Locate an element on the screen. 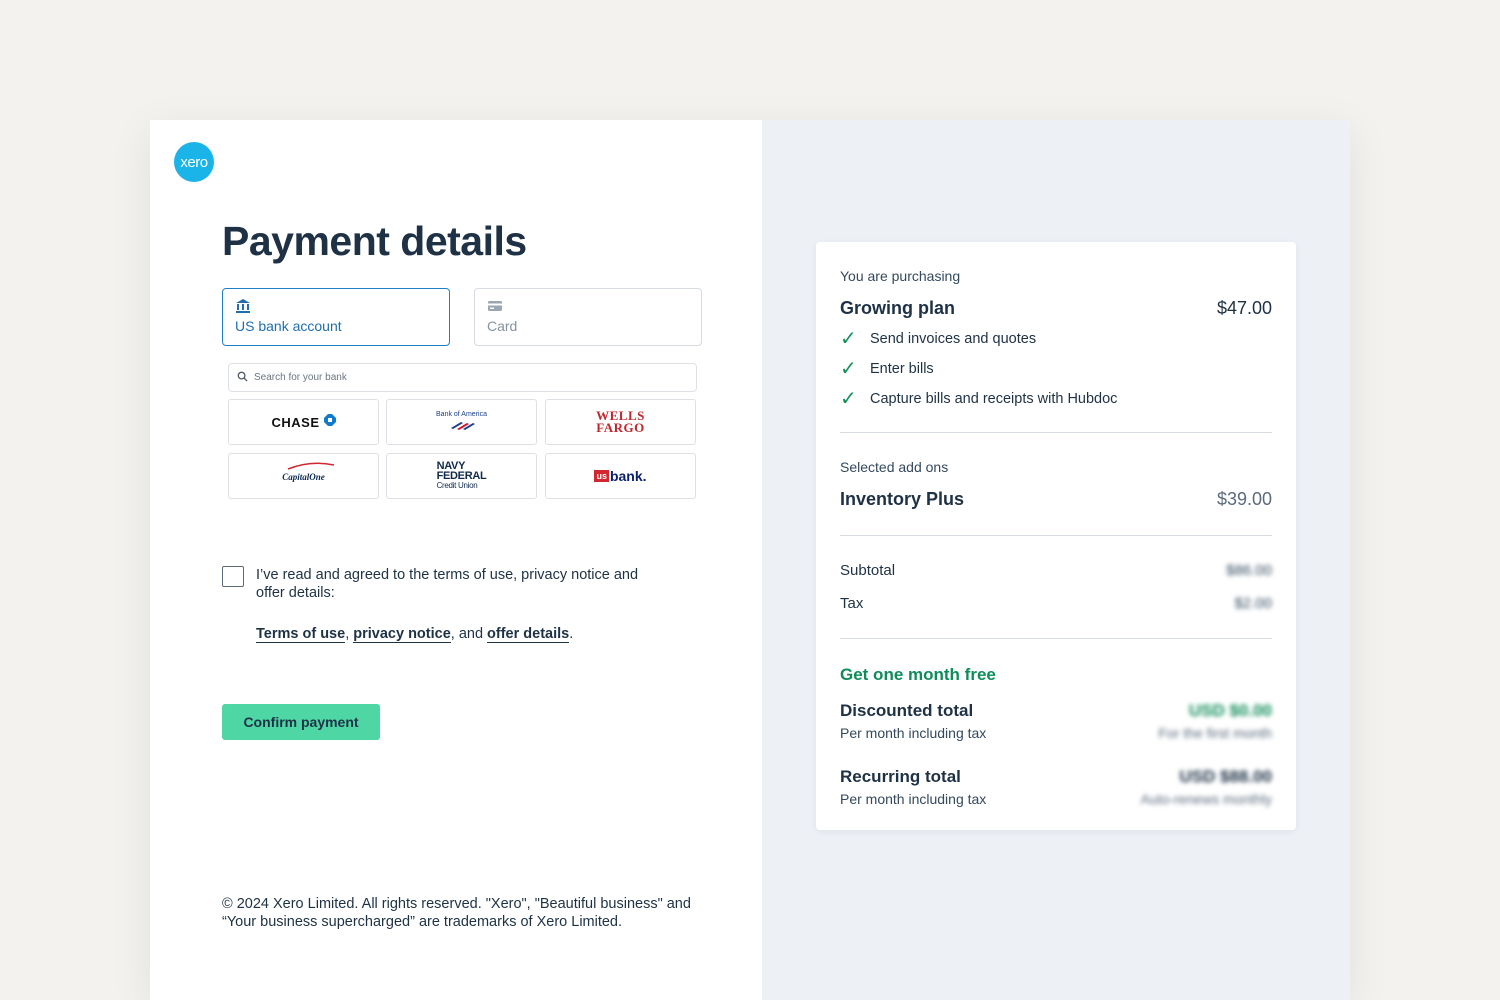 The image size is (1500, 1000). feature-item: ✓ Send invoices and quotes is located at coordinates (938, 339).